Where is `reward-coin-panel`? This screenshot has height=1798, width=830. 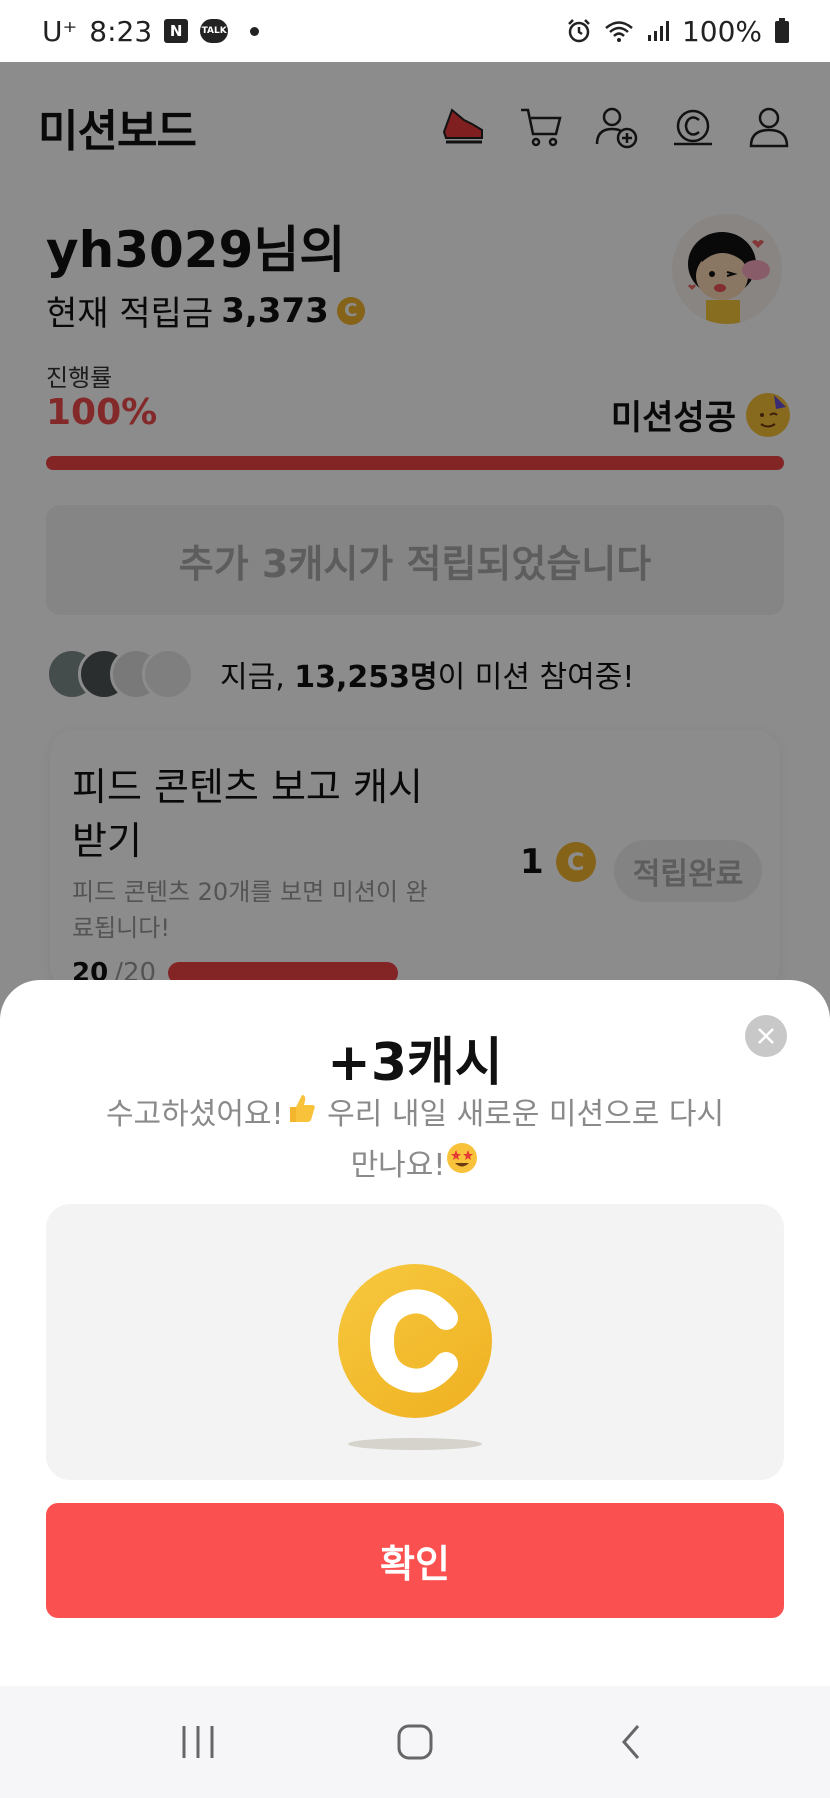
reward-coin-panel is located at coordinates (415, 1342).